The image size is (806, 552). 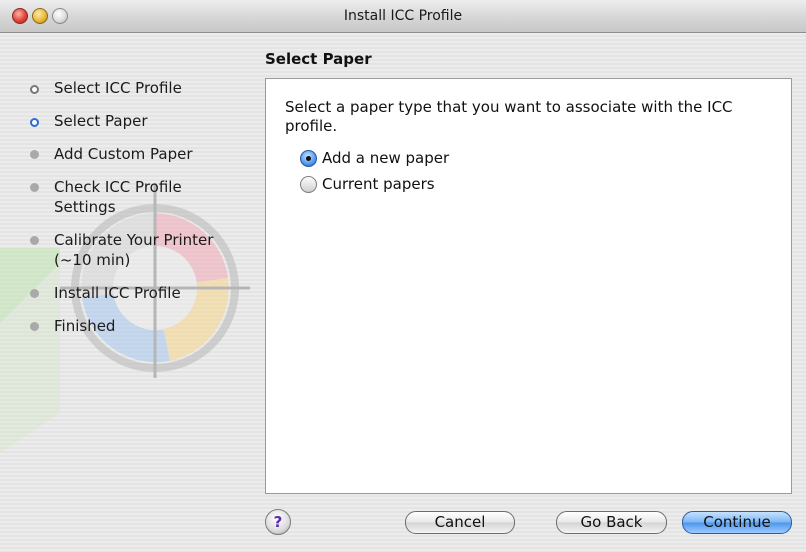 What do you see at coordinates (308, 184) in the screenshot?
I see `radio-unselected-icon` at bounding box center [308, 184].